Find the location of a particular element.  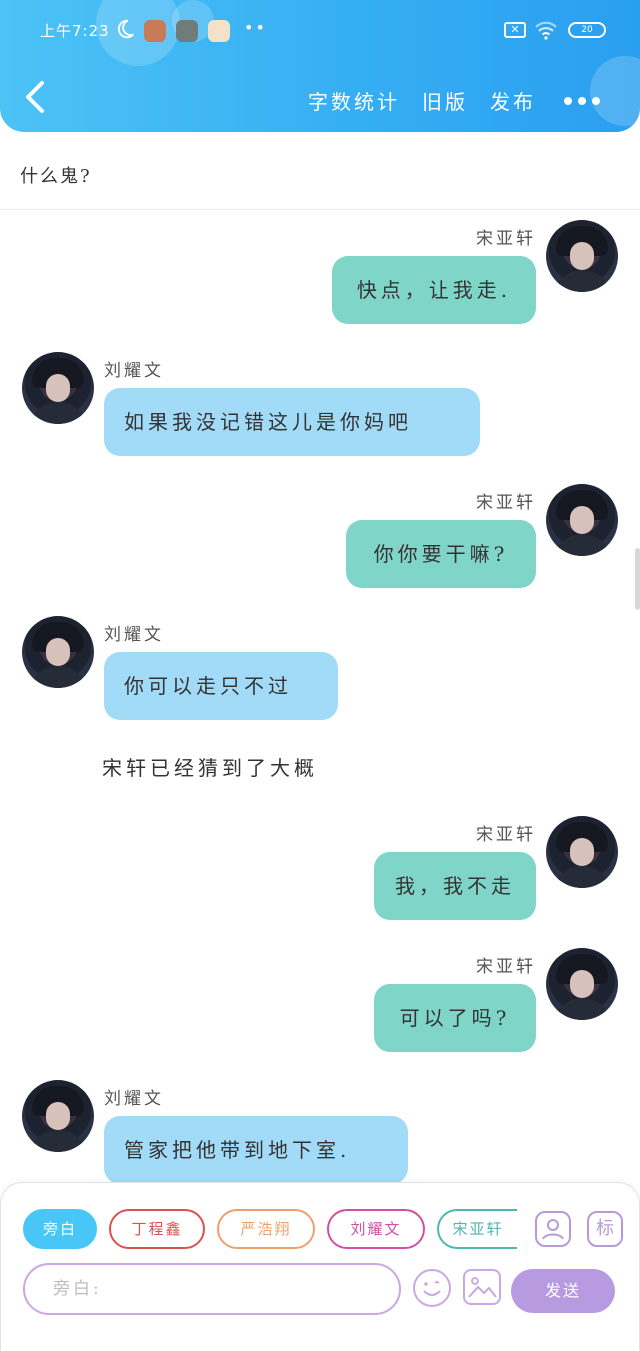

sim-off-icon: ✕ is located at coordinates (515, 30).